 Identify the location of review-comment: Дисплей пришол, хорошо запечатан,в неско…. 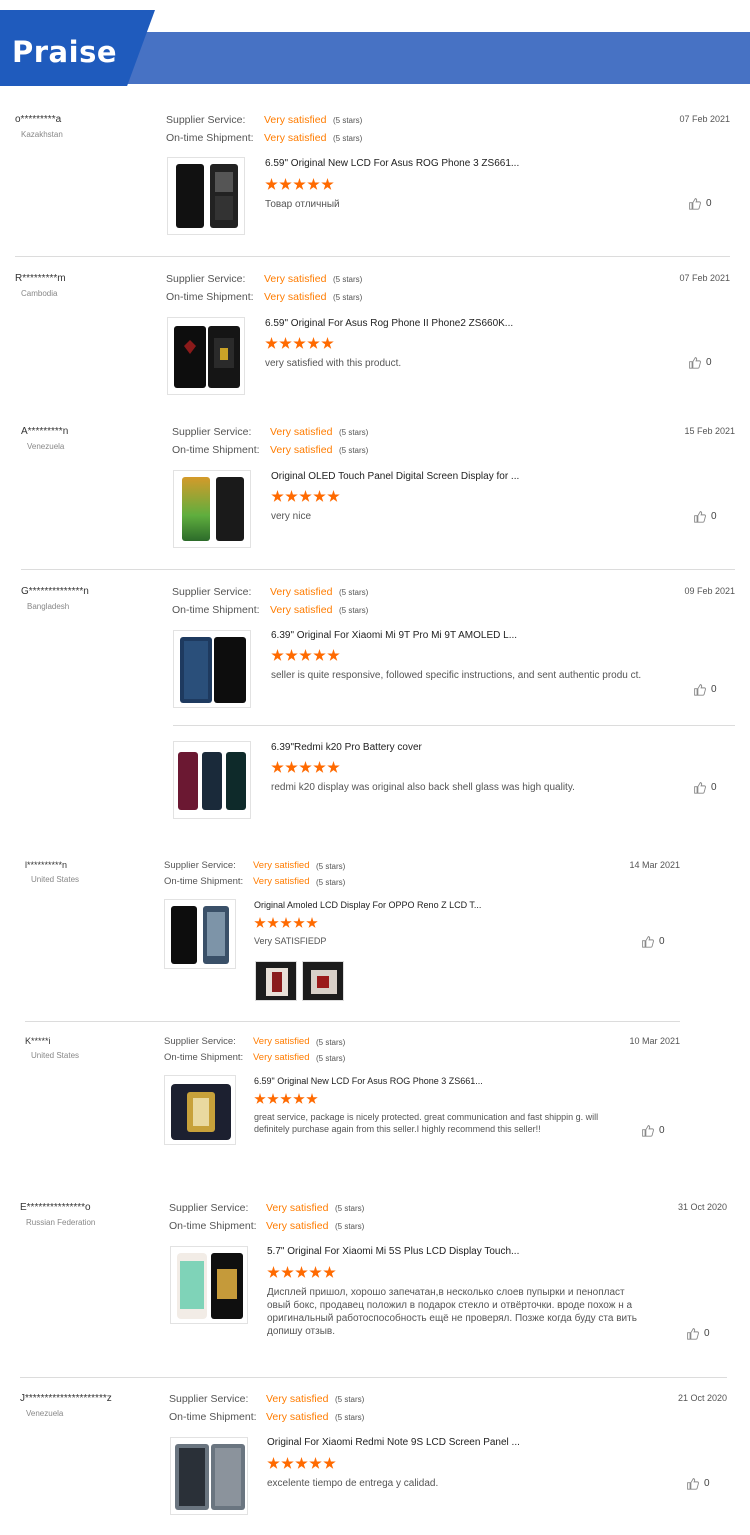
(452, 1312).